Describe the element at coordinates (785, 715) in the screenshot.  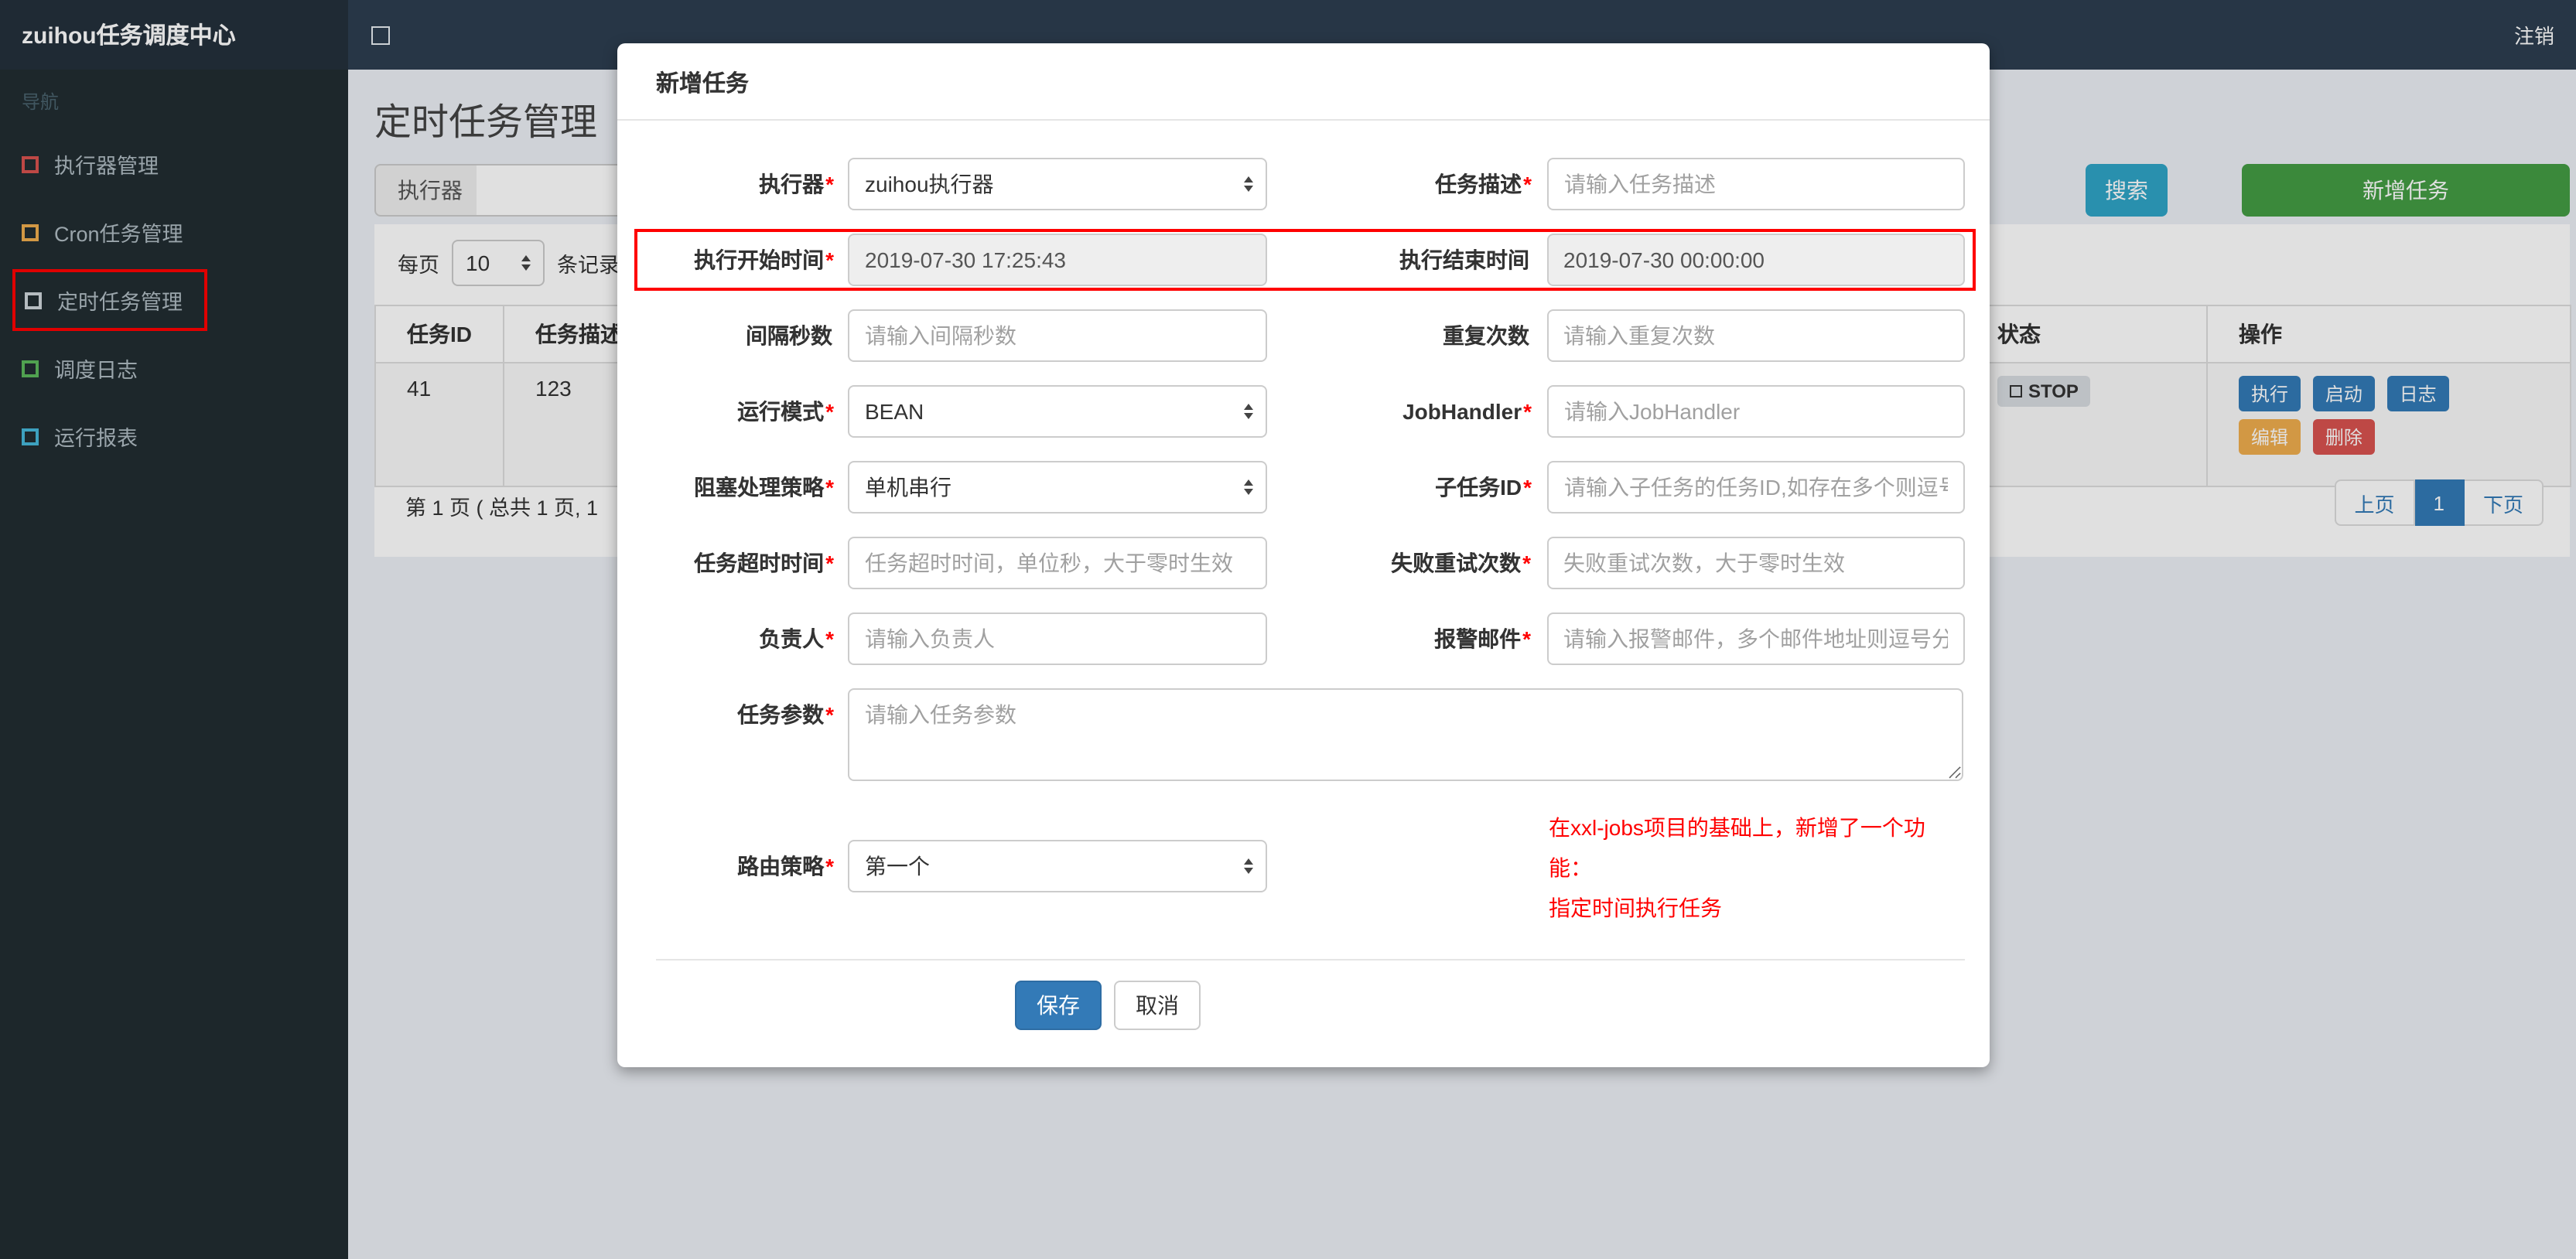
I see `task-params-label: 任务参数 *` at that location.